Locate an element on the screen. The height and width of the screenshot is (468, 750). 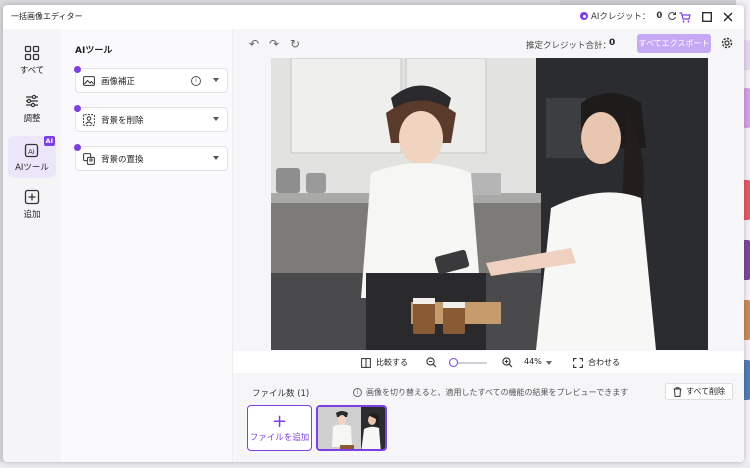
file-thumbnail is located at coordinates (351, 428).